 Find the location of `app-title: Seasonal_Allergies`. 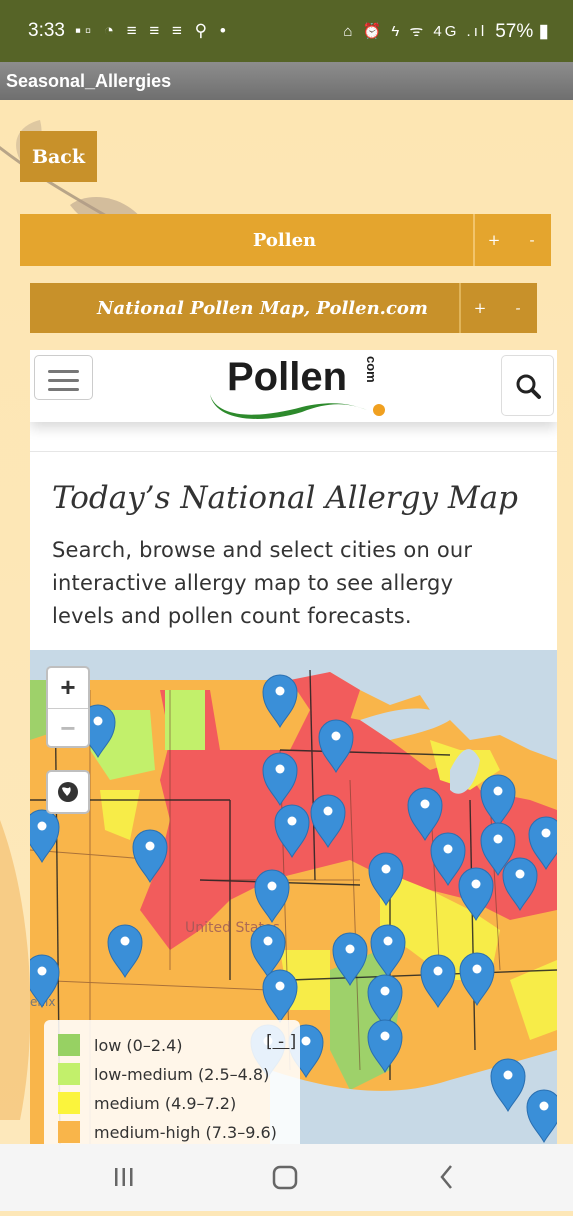

app-title: Seasonal_Allergies is located at coordinates (286, 81).